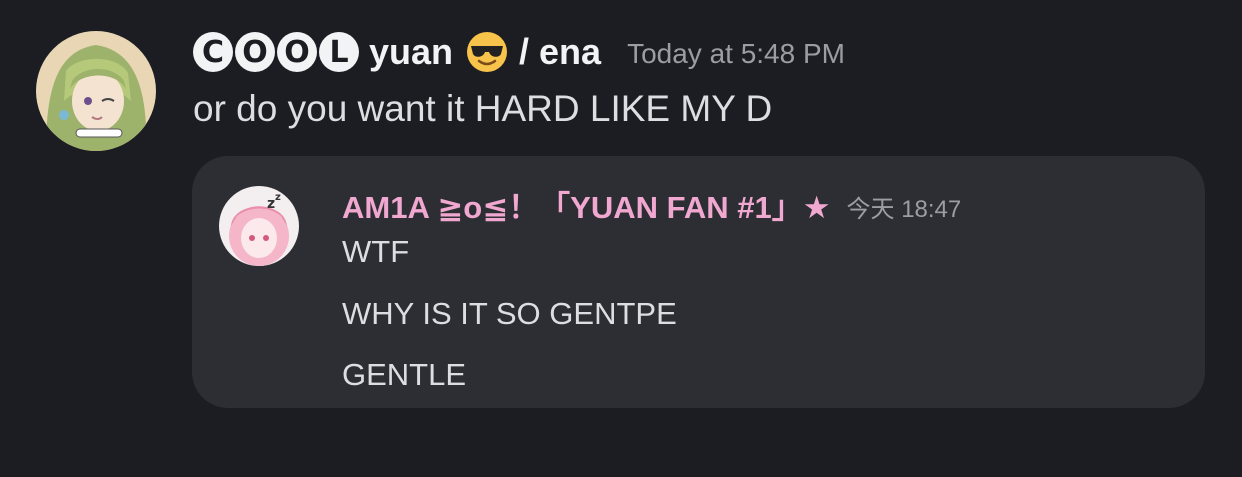 The height and width of the screenshot is (477, 1242). I want to click on embed-author-name: AM1A ≧o≦！「YUAN FAN #1」★, so click(586, 204).